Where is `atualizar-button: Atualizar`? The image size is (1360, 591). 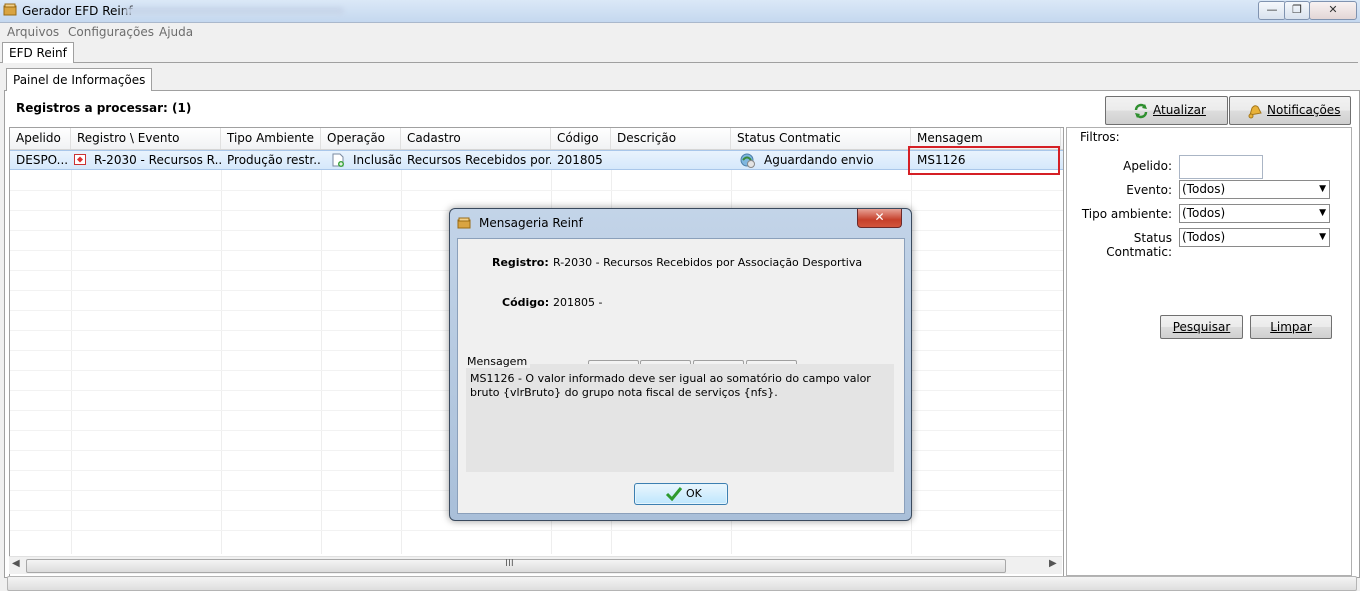 atualizar-button: Atualizar is located at coordinates (1166, 110).